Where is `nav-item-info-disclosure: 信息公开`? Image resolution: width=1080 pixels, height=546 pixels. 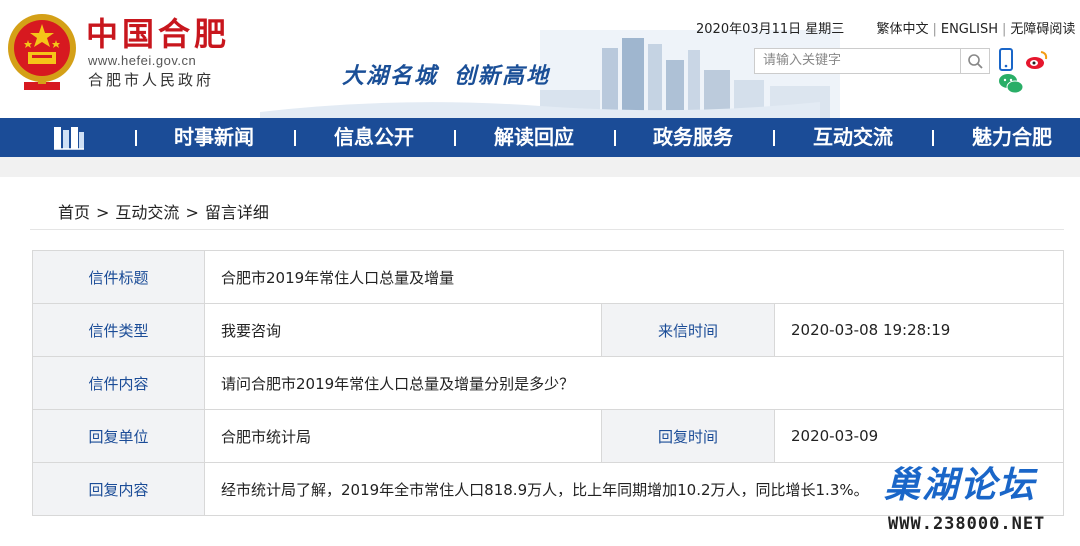 nav-item-info-disclosure: 信息公开 is located at coordinates (374, 137).